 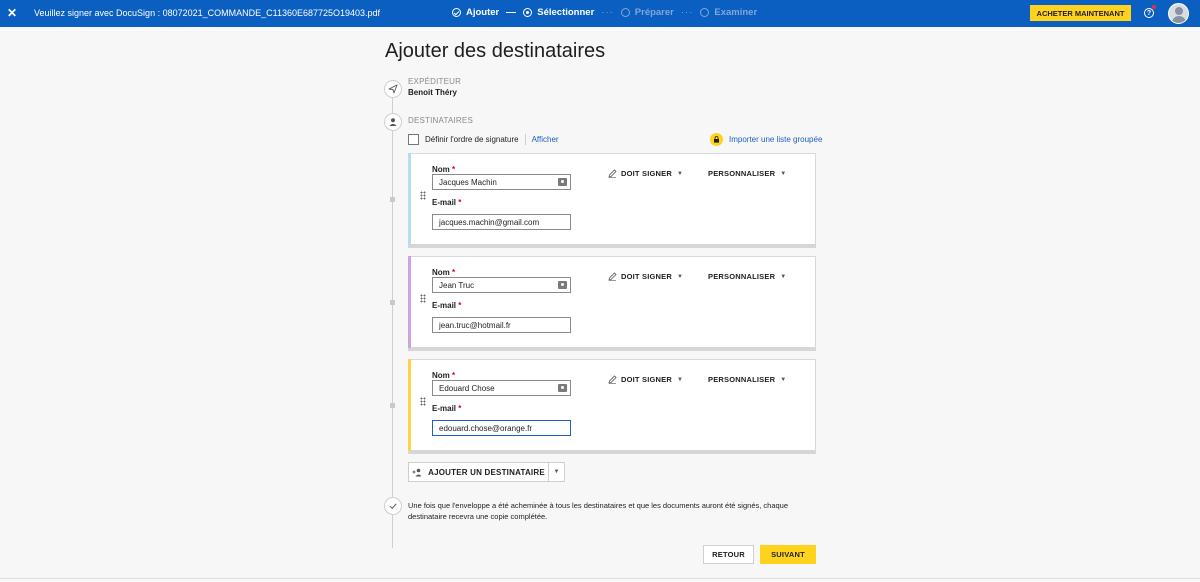 I want to click on name-input: Jean Truc, so click(x=501, y=285).